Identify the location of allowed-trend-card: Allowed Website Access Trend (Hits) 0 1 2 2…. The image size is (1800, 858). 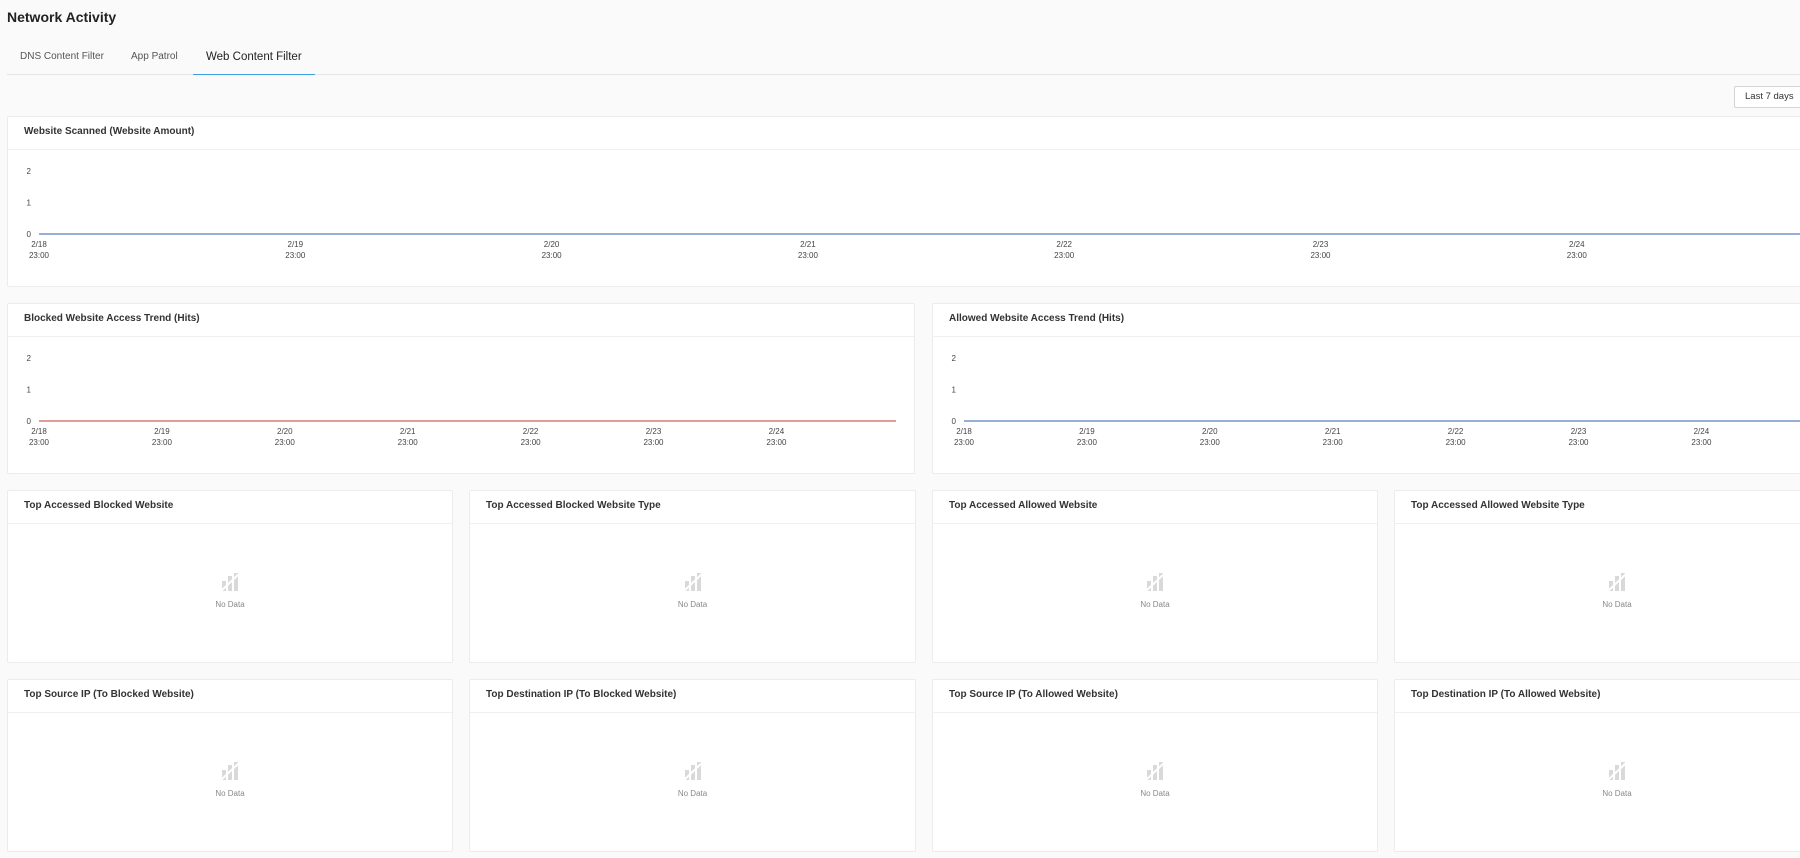
(1366, 388).